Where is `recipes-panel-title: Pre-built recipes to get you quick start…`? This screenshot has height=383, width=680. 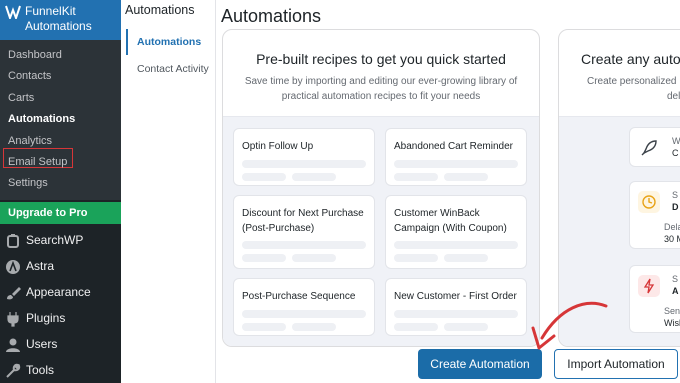 recipes-panel-title: Pre-built recipes to get you quick start… is located at coordinates (381, 59).